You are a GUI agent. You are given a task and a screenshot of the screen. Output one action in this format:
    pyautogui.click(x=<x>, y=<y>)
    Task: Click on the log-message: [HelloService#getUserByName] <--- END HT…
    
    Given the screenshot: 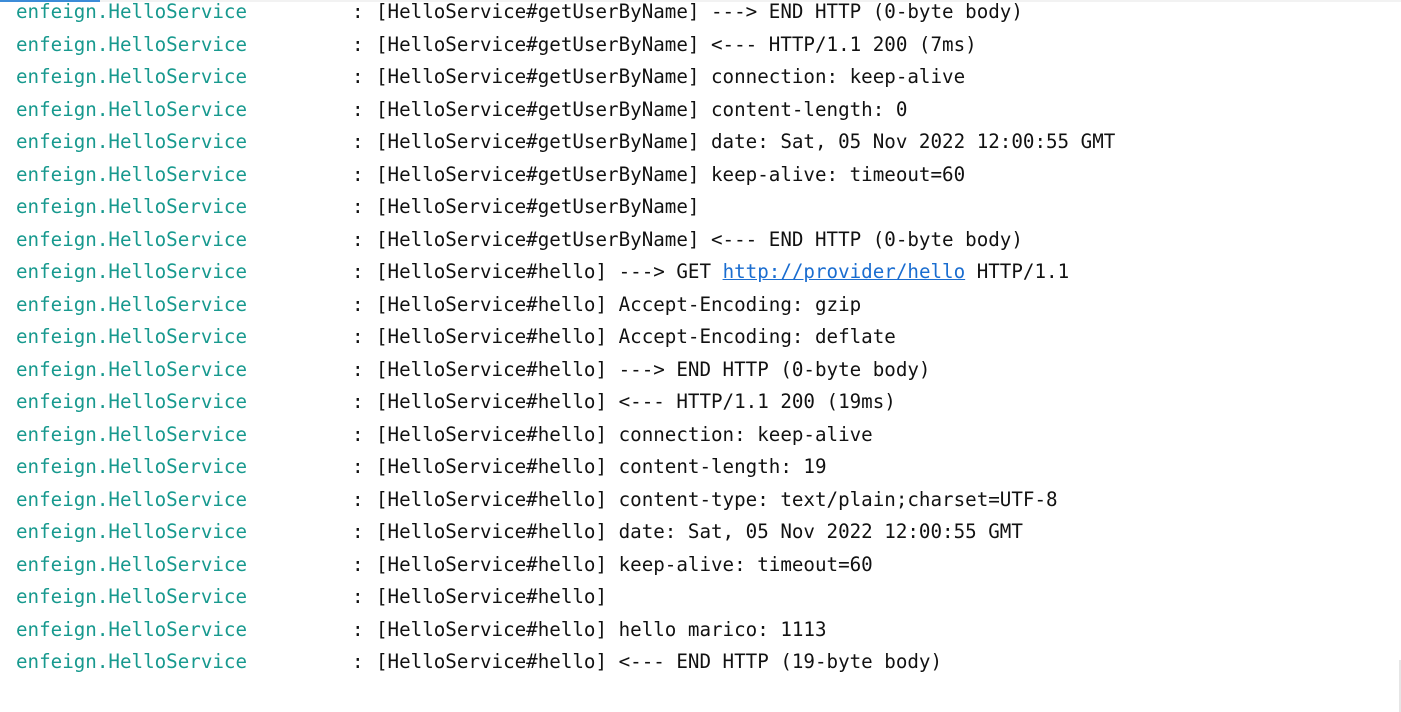 What is the action you would take?
    pyautogui.click(x=699, y=239)
    